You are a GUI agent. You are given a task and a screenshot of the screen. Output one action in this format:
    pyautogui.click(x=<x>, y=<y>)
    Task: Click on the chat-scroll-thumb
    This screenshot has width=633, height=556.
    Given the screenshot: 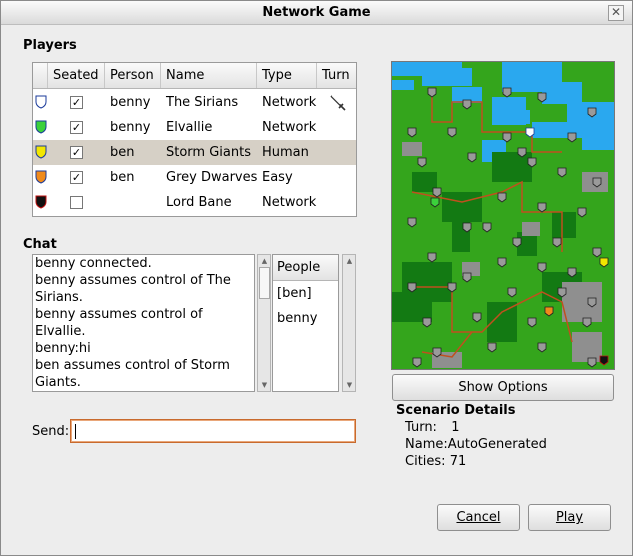 What is the action you would take?
    pyautogui.click(x=264, y=283)
    